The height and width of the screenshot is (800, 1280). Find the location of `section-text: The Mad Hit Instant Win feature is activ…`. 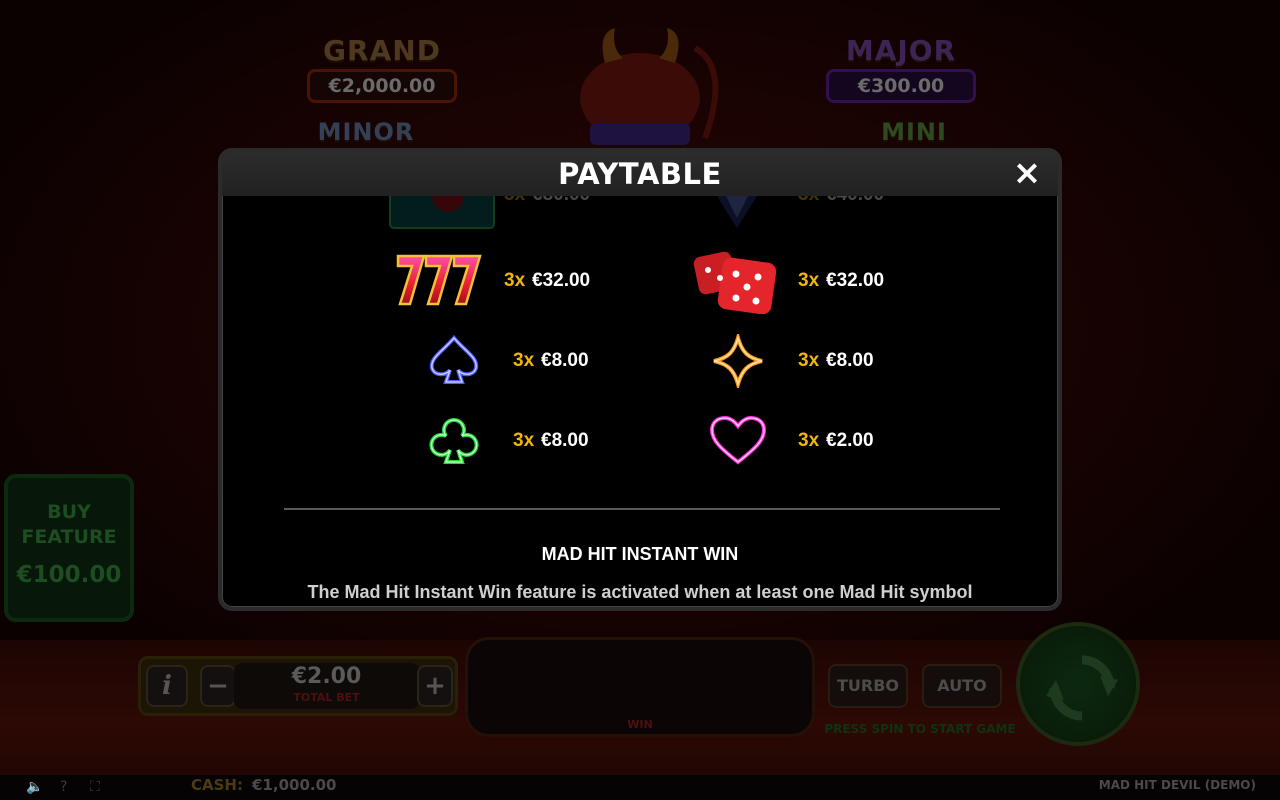

section-text: The Mad Hit Instant Win feature is activ… is located at coordinates (640, 592).